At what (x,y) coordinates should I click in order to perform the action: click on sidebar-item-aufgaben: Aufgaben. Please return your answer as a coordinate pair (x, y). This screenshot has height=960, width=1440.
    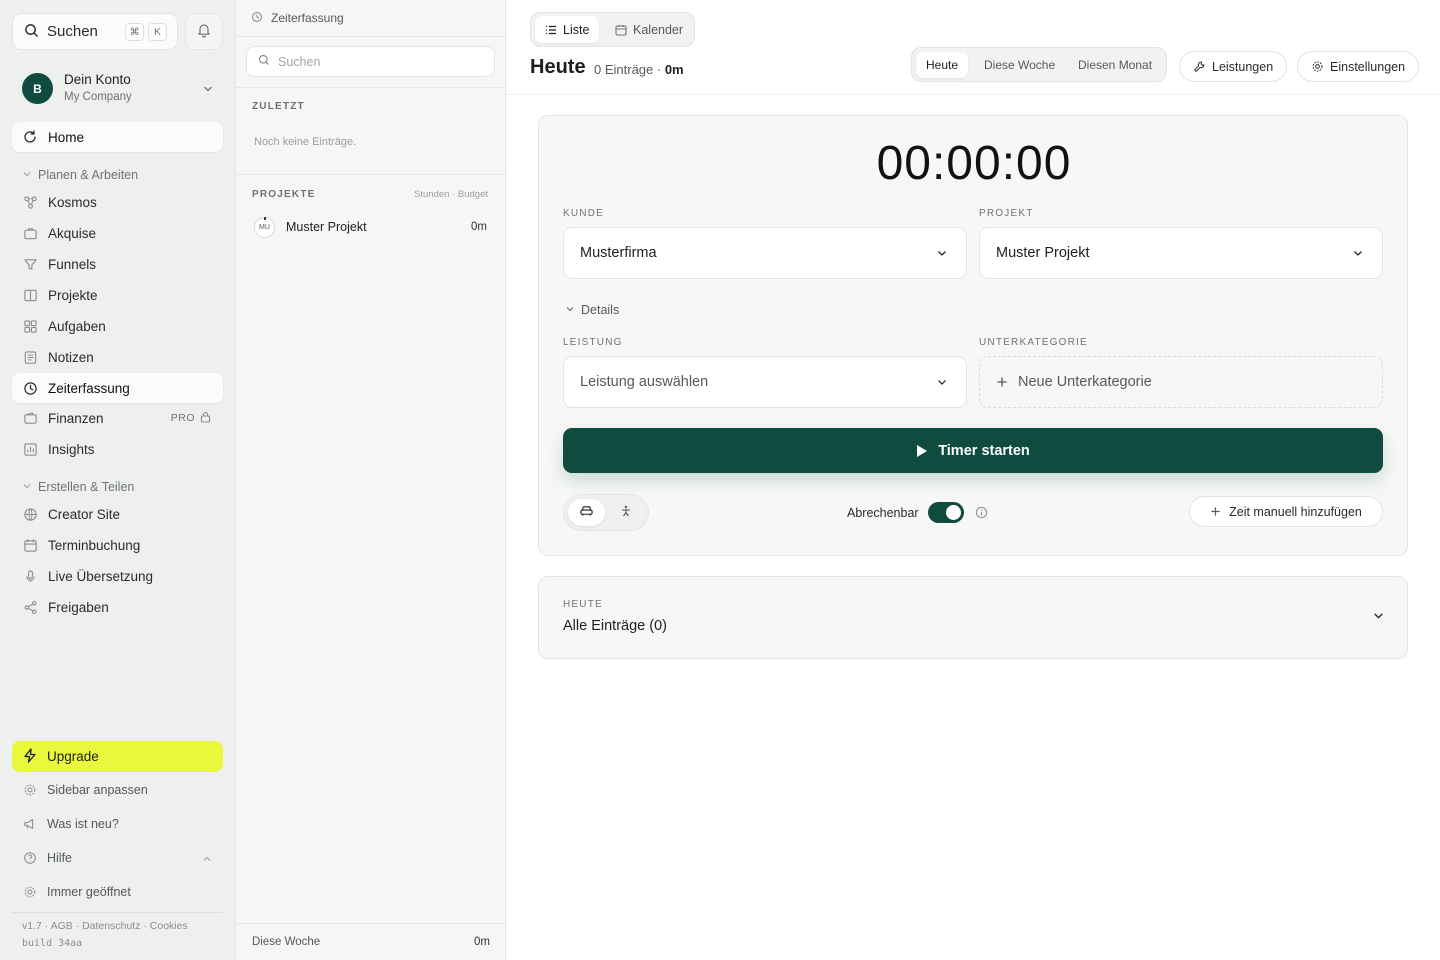
    Looking at the image, I should click on (117, 326).